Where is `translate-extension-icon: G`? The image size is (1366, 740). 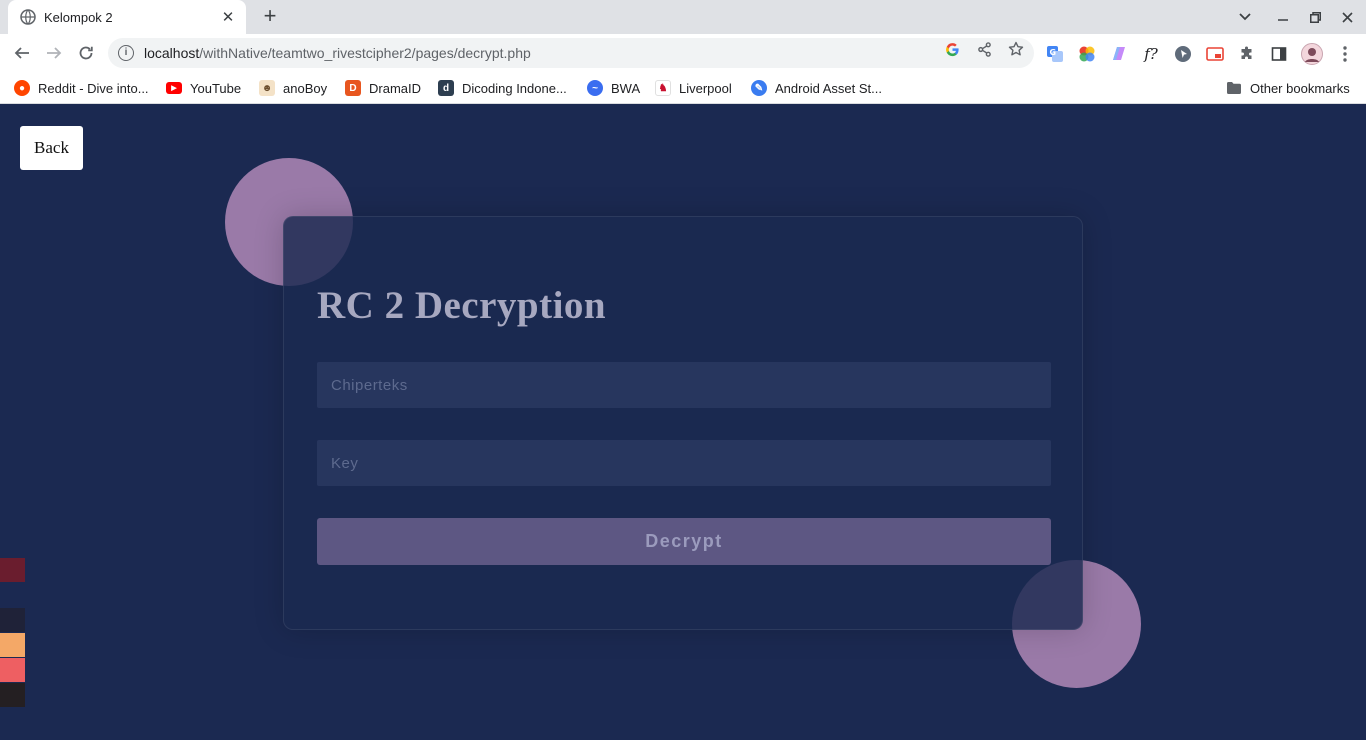
translate-extension-icon: G is located at coordinates (1055, 54).